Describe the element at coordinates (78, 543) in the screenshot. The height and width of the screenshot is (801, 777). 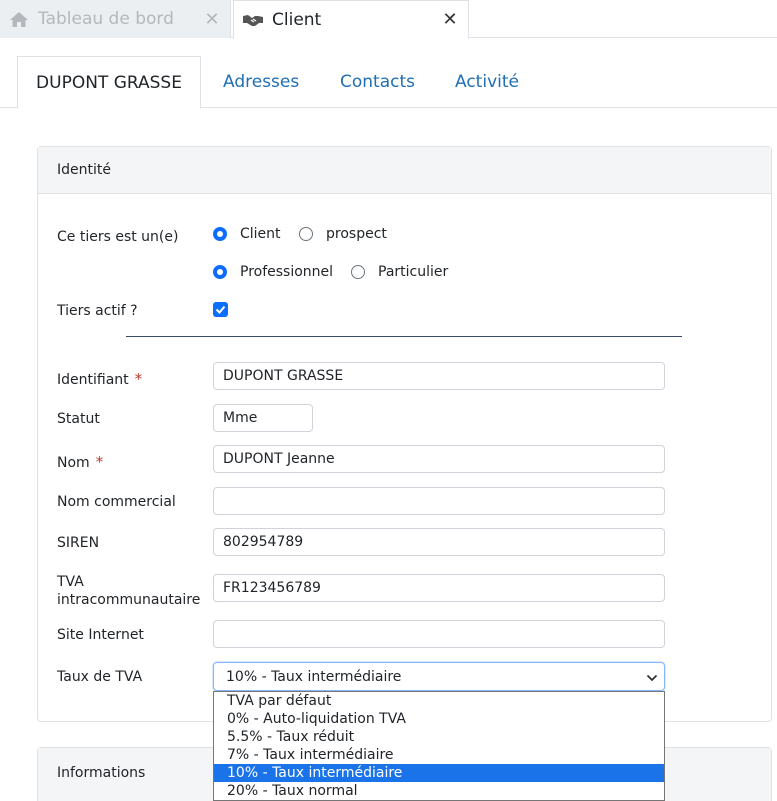
I see `siren-label: SIREN` at that location.